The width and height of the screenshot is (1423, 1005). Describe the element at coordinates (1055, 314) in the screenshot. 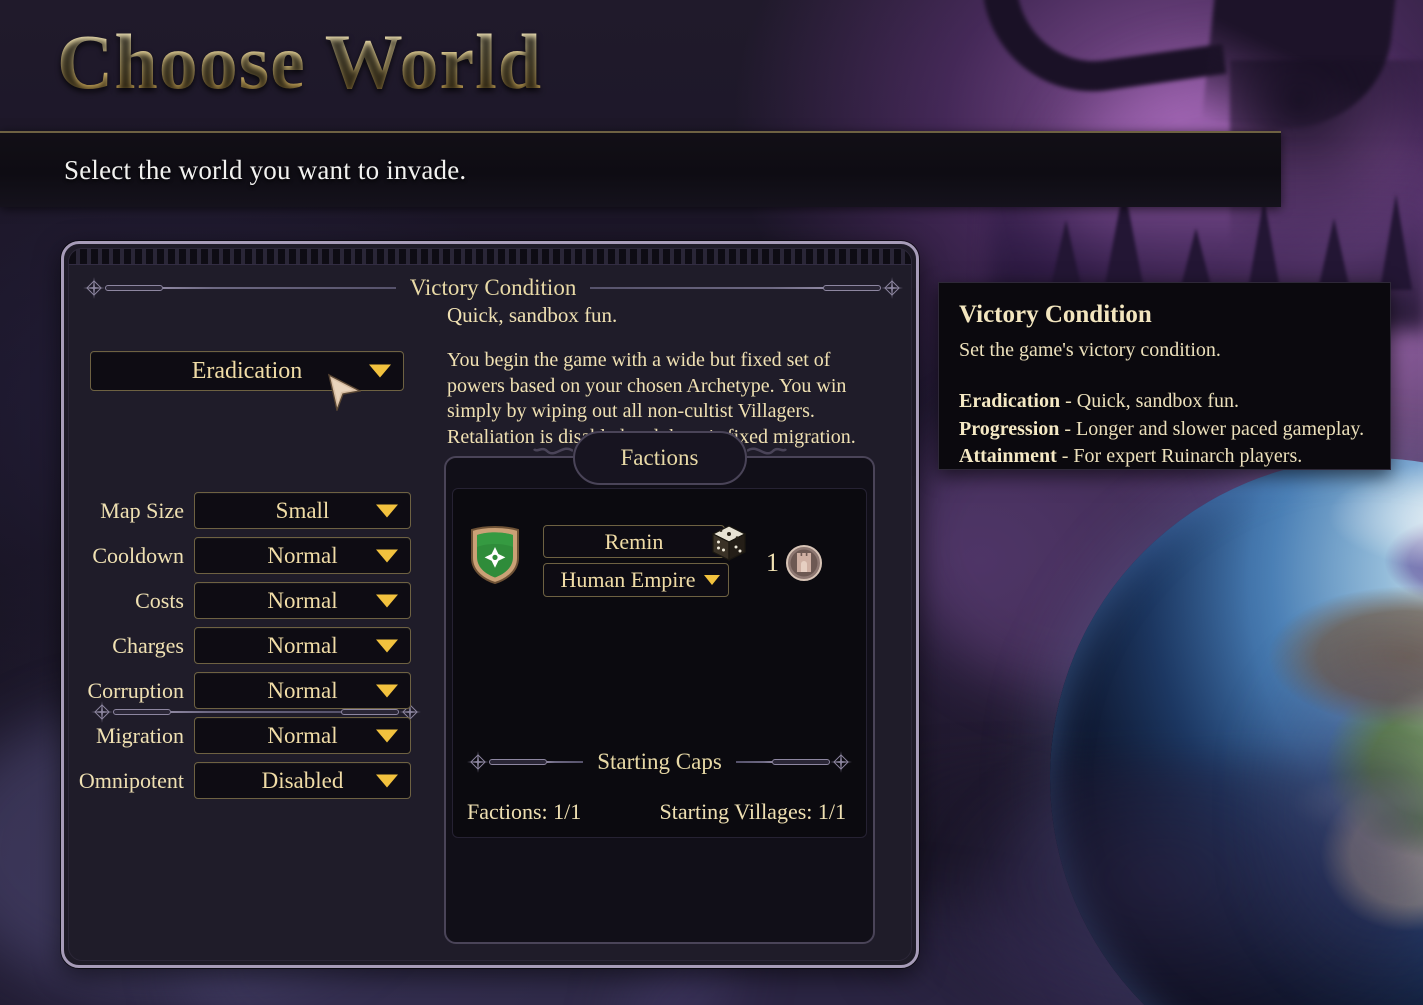

I see `tooltip-title: Victory Condition` at that location.